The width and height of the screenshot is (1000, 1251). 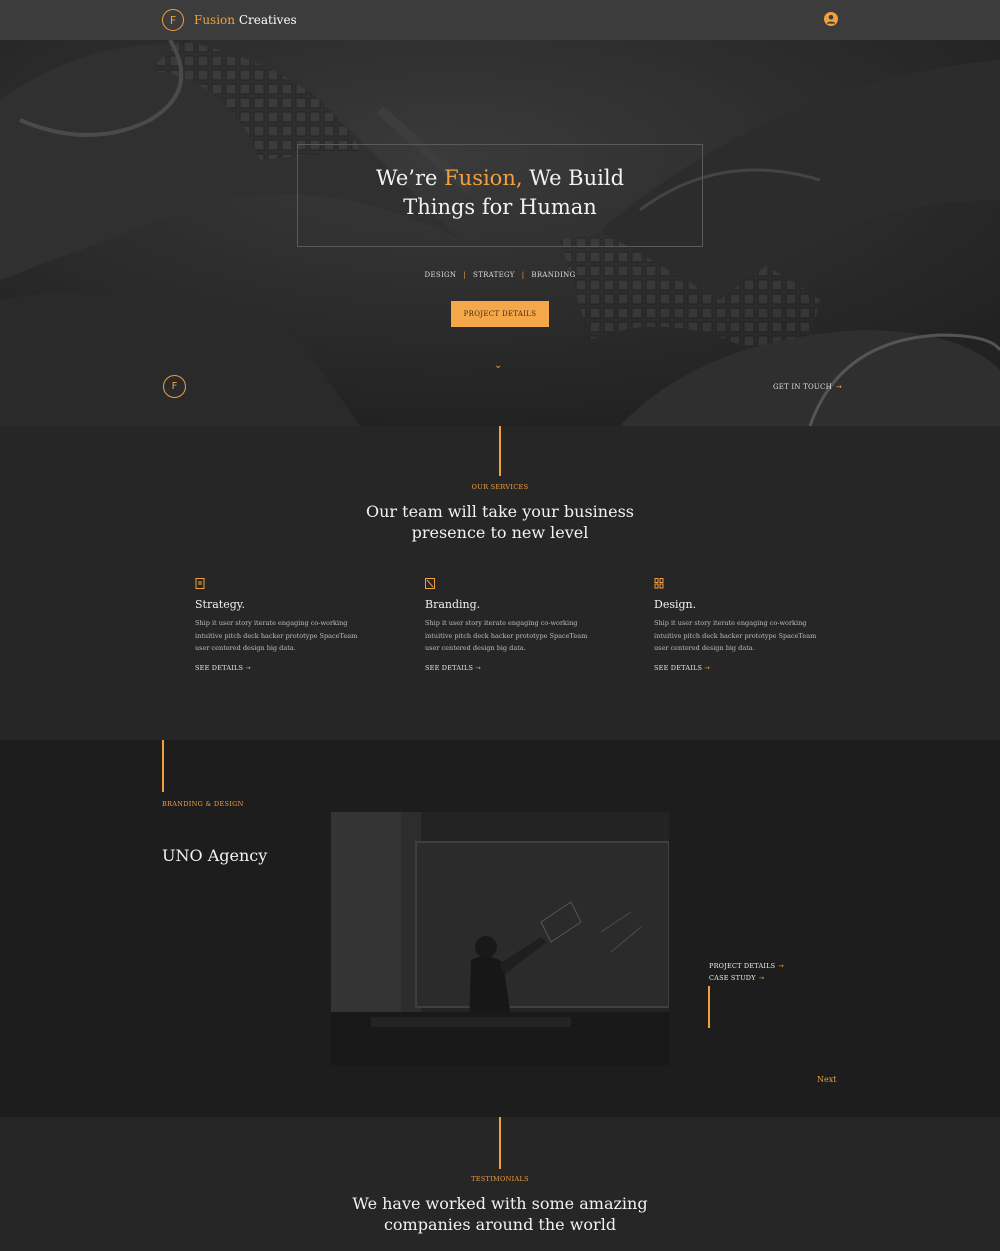 What do you see at coordinates (200, 583) in the screenshot?
I see `document-icon` at bounding box center [200, 583].